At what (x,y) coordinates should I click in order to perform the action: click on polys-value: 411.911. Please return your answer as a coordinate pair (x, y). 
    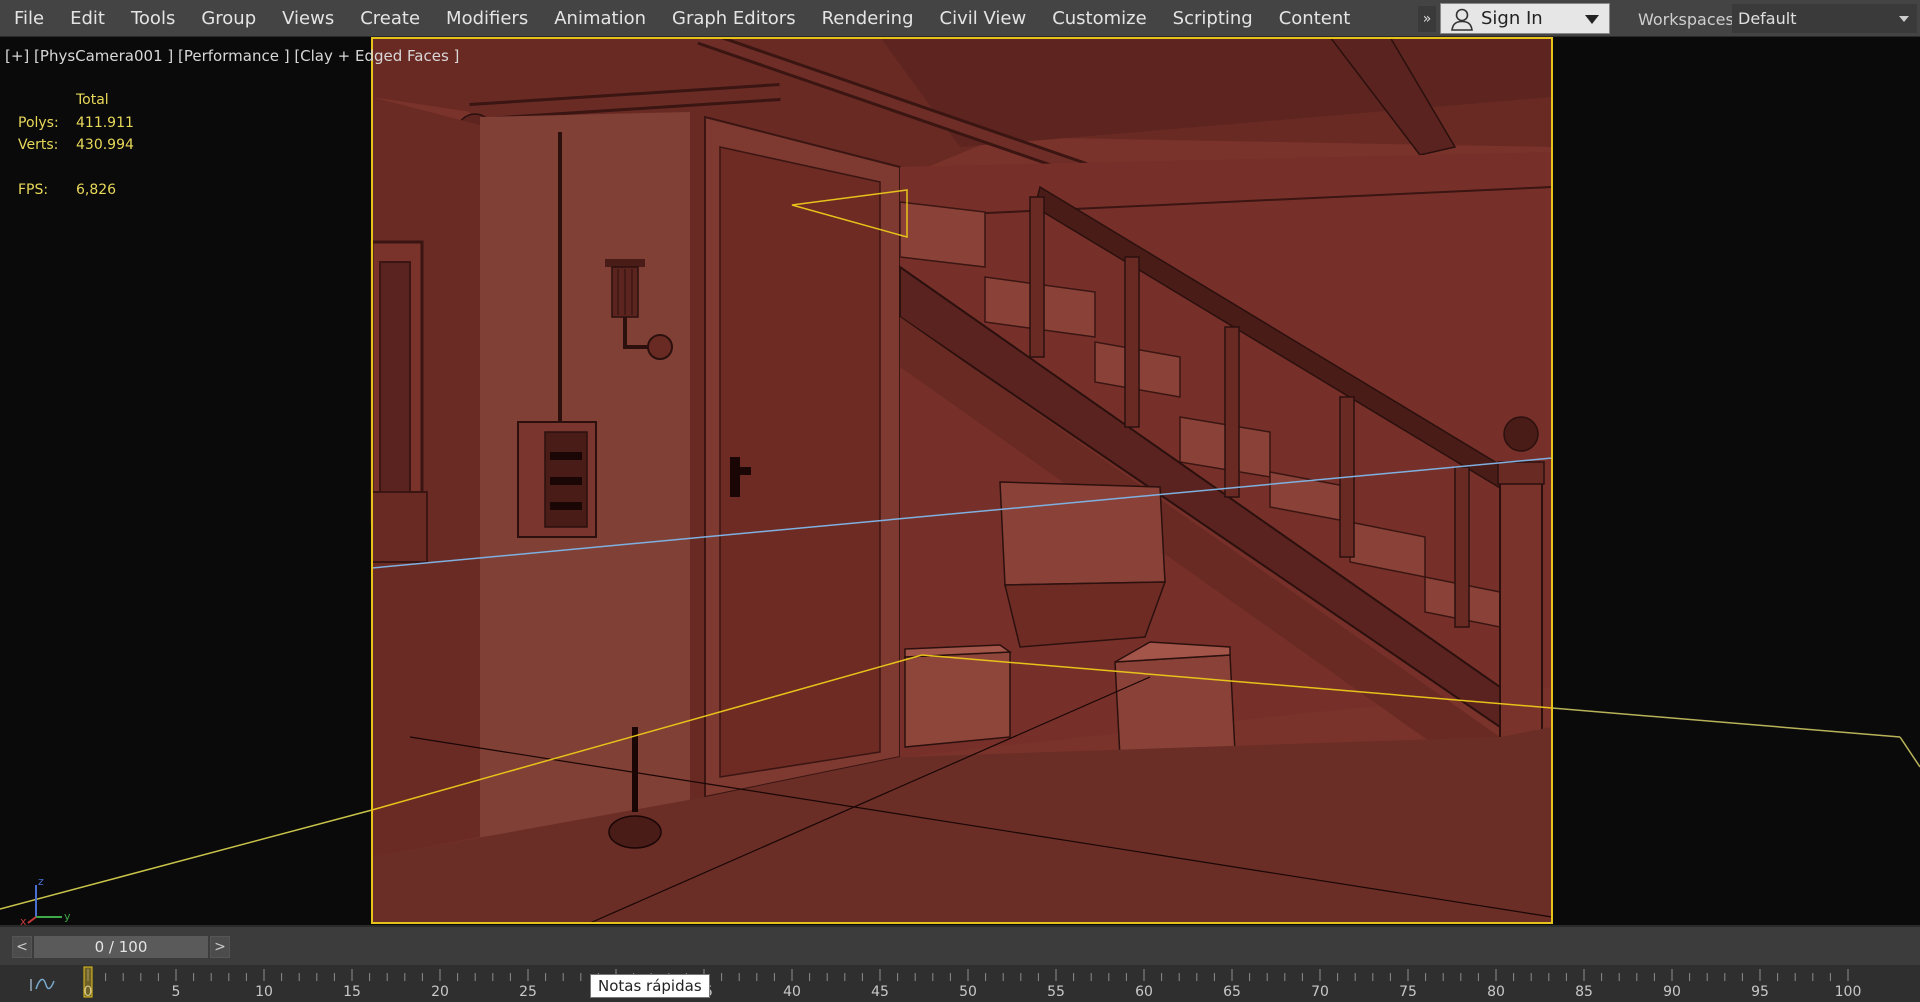
    Looking at the image, I should click on (105, 123).